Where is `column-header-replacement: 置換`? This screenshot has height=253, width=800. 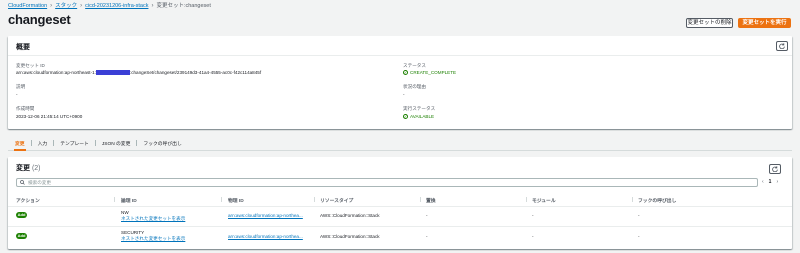
column-header-replacement: 置換 is located at coordinates (431, 200).